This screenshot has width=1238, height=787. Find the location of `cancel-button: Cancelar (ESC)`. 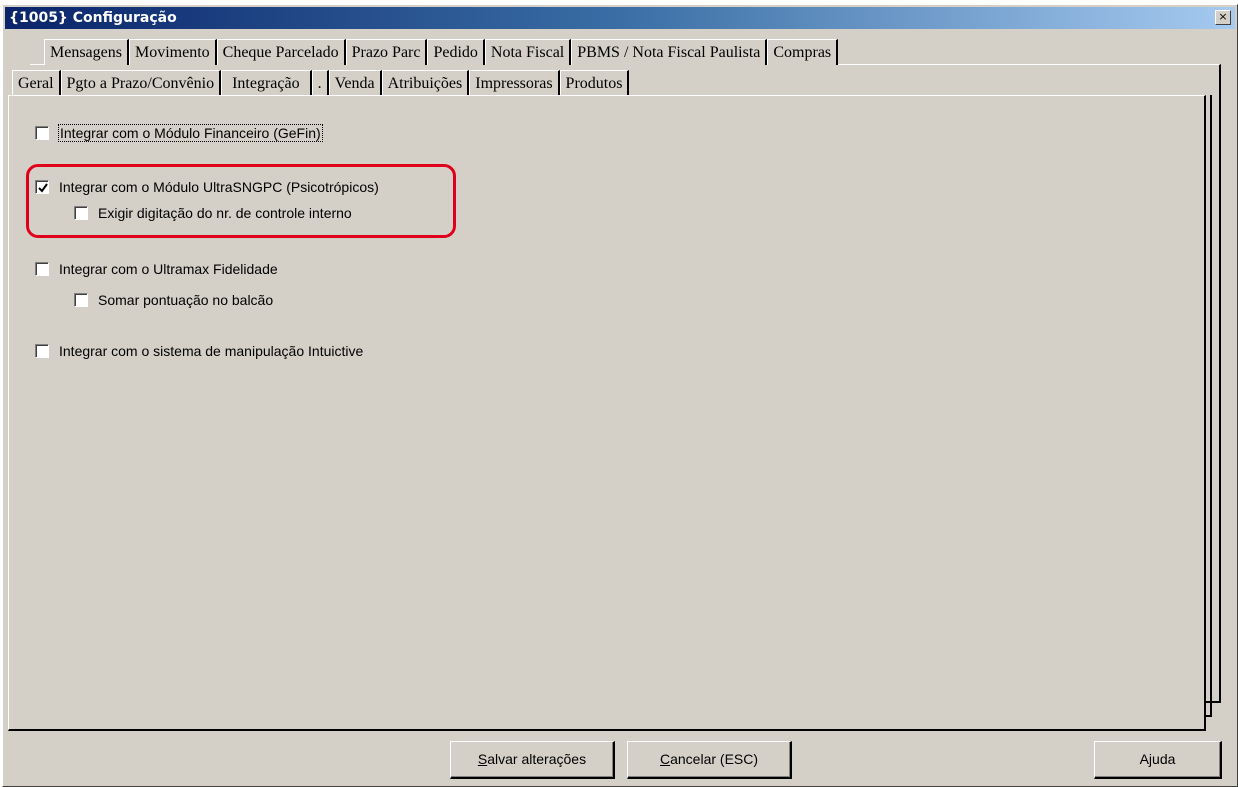

cancel-button: Cancelar (ESC) is located at coordinates (709, 760).